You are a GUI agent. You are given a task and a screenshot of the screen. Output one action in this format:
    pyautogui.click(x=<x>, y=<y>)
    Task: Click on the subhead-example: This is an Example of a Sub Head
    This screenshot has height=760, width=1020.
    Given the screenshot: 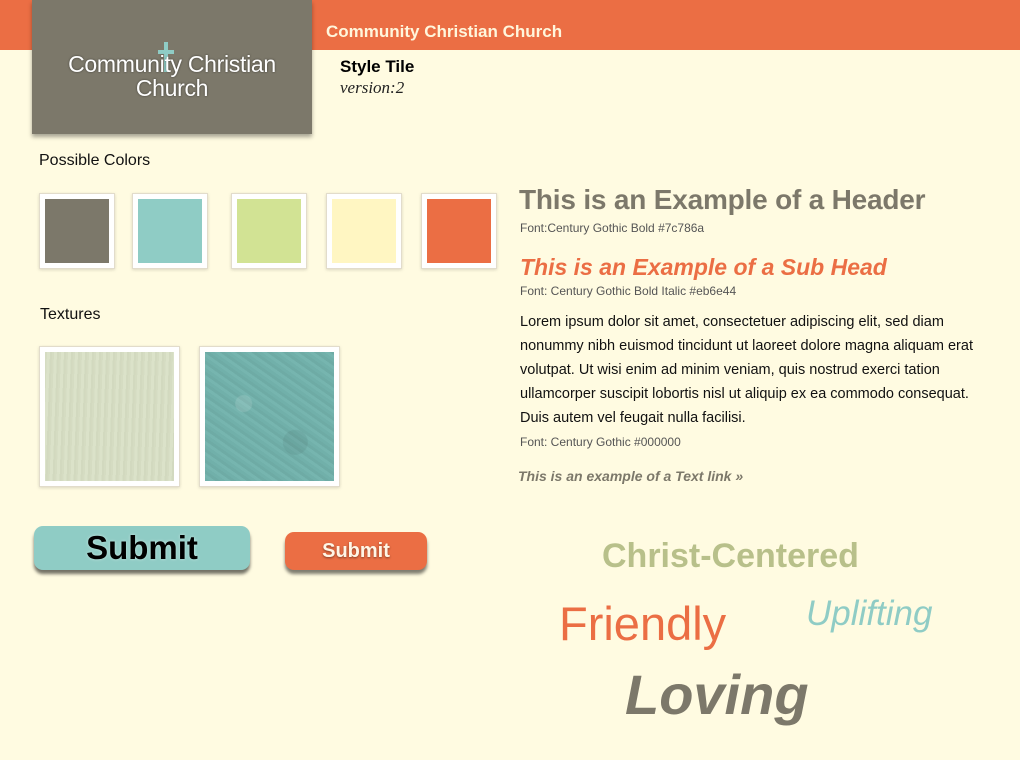 What is the action you would take?
    pyautogui.click(x=703, y=267)
    